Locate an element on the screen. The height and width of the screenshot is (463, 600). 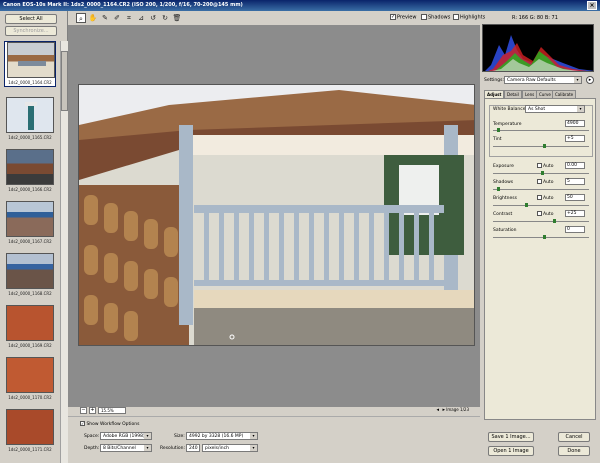
highlights-checkbox: Highlights is located at coordinates (469, 17).